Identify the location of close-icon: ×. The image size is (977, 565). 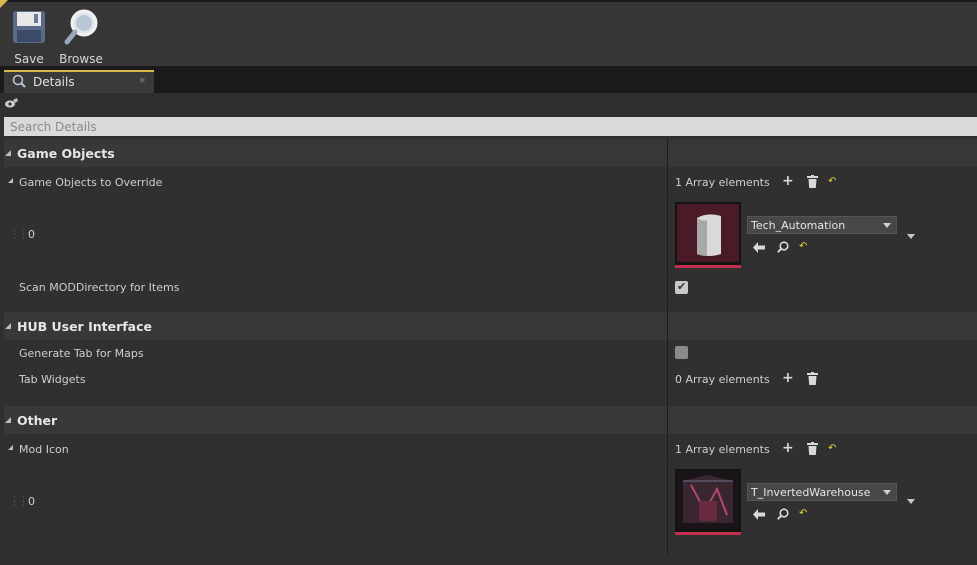
(142, 81).